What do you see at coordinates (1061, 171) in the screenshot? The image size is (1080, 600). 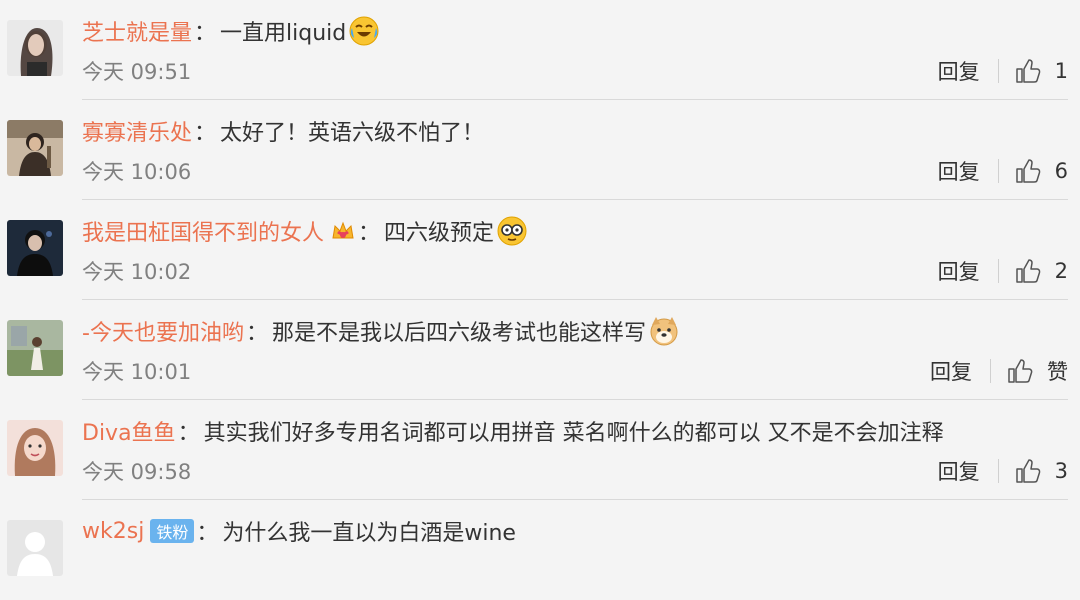 I see `like-count: 6` at bounding box center [1061, 171].